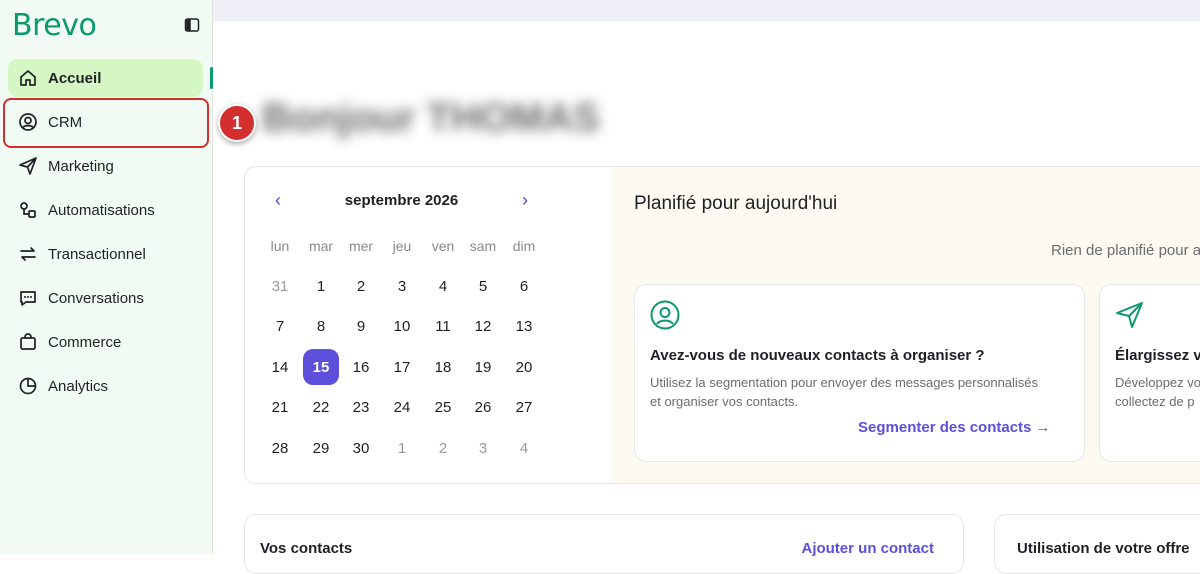 This screenshot has height=574, width=1200. What do you see at coordinates (724, 401) in the screenshot?
I see `suggestion-desc-line: et organiser vos contacts.` at bounding box center [724, 401].